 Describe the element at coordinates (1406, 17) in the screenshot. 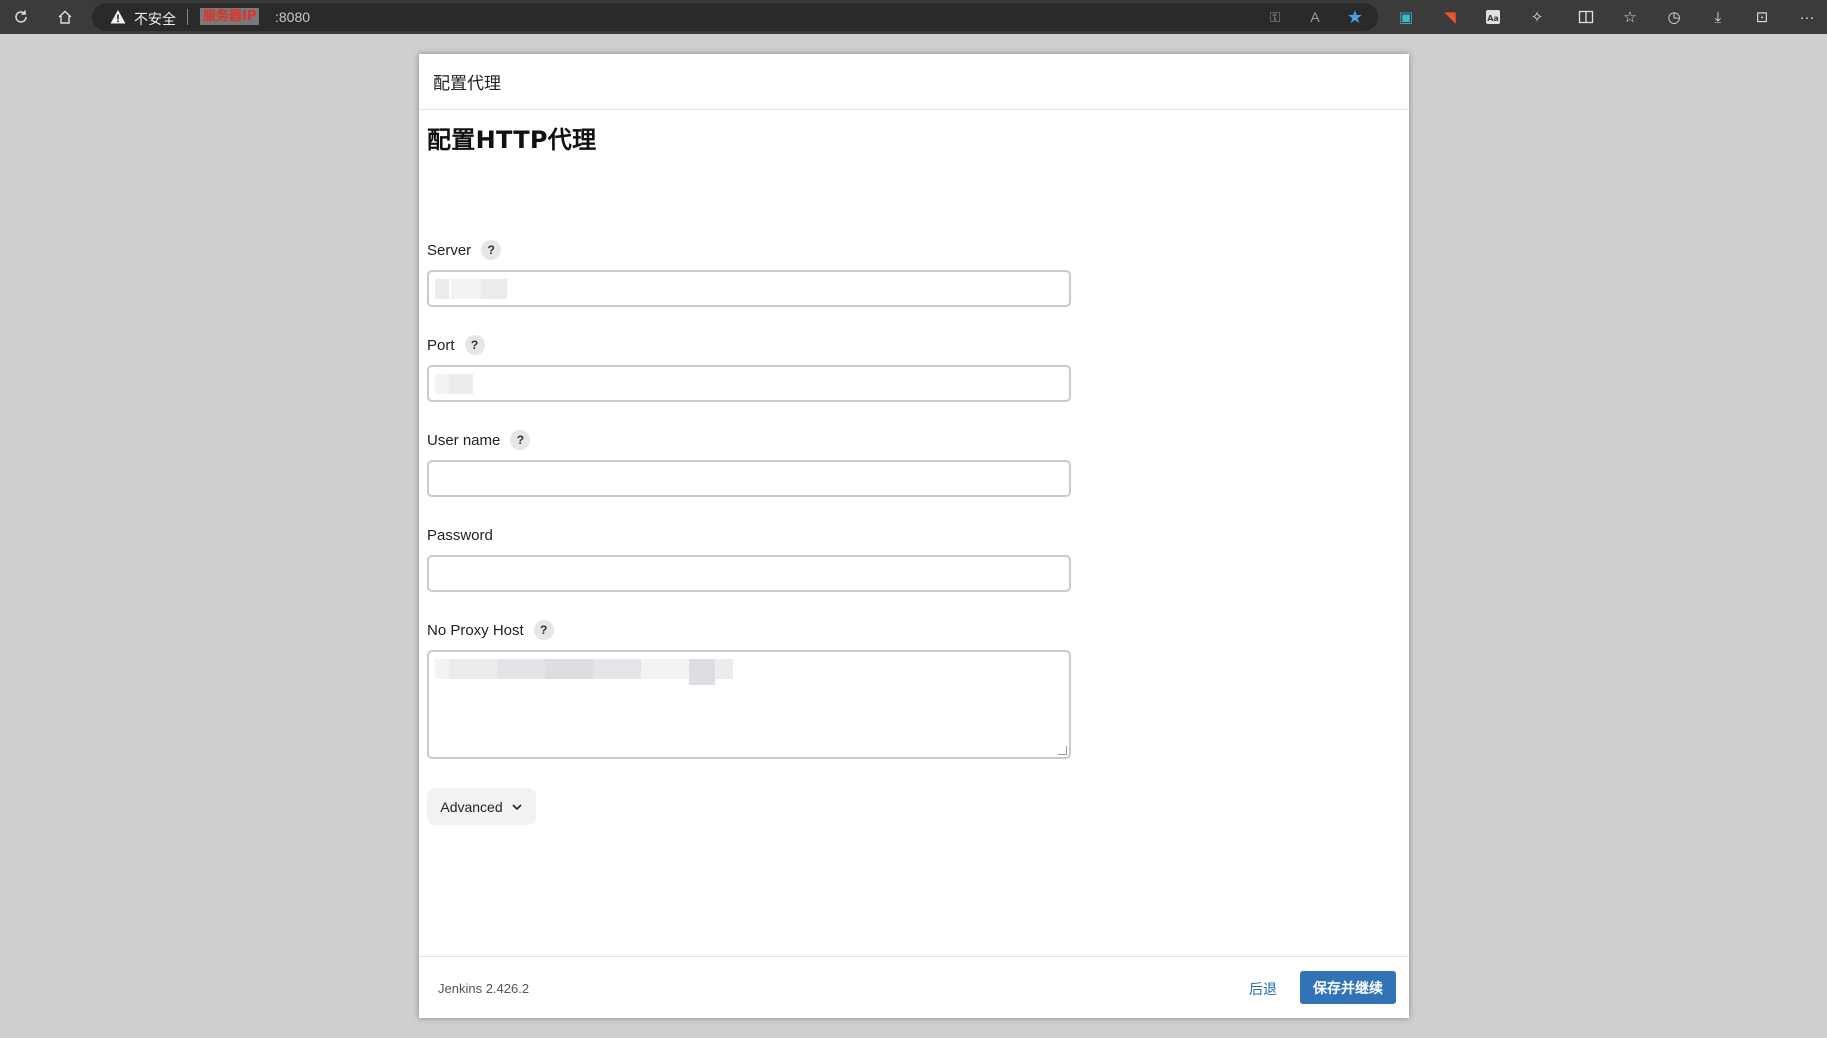

I see `translate-icon: ▣` at that location.